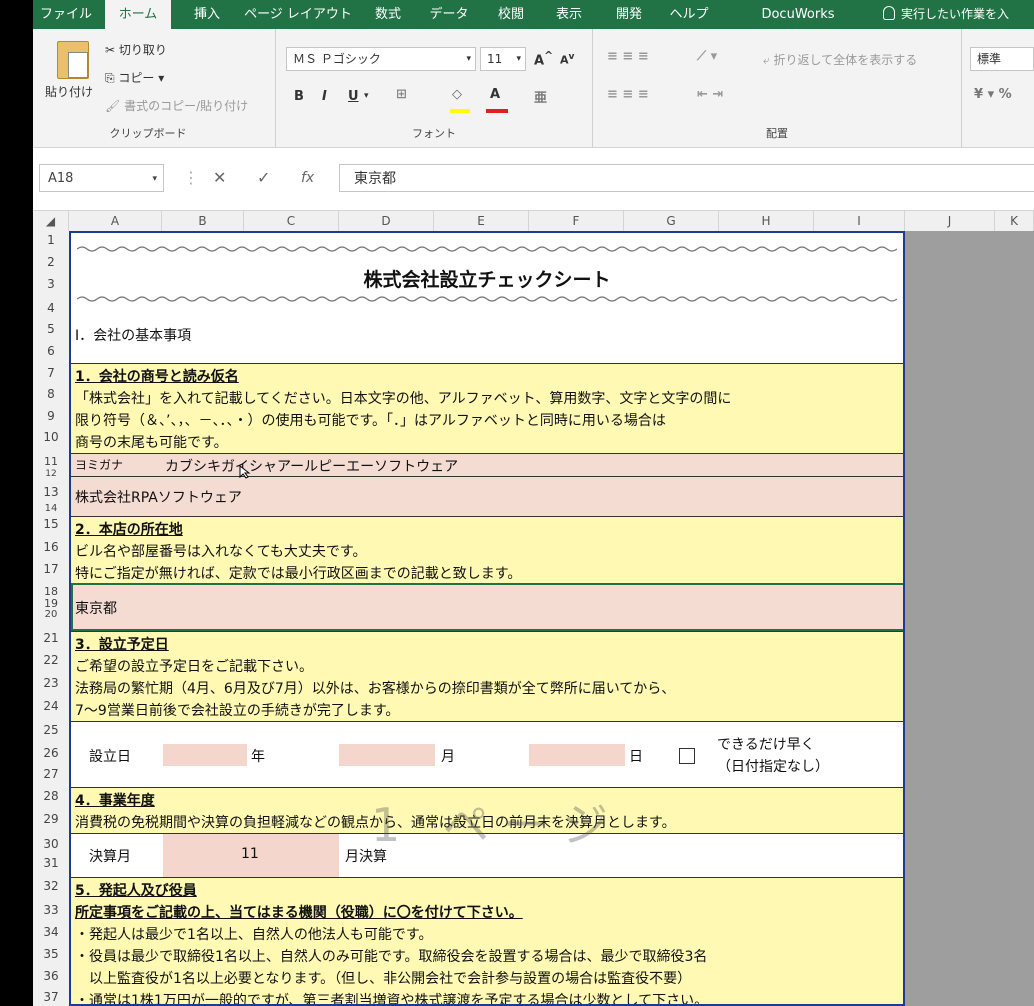 Image resolution: width=1034 pixels, height=1006 pixels. I want to click on currency-icon: ¥ ▾ %, so click(993, 94).